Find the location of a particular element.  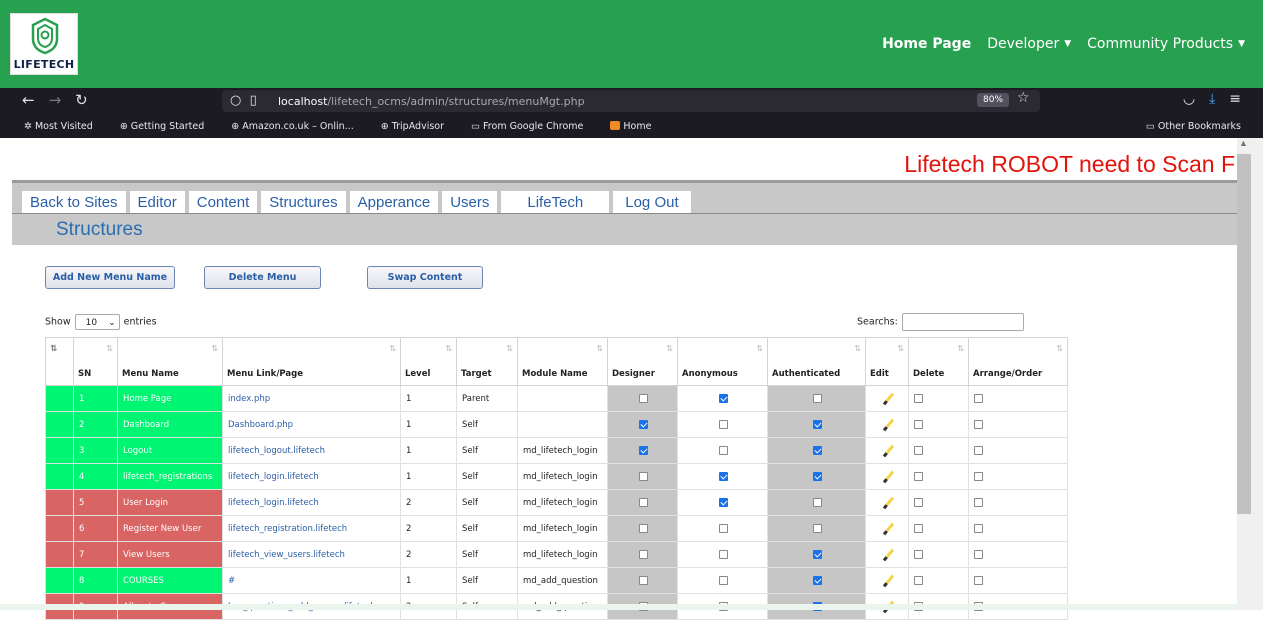

tab-back-to-sites: Back to Sites is located at coordinates (74, 202).